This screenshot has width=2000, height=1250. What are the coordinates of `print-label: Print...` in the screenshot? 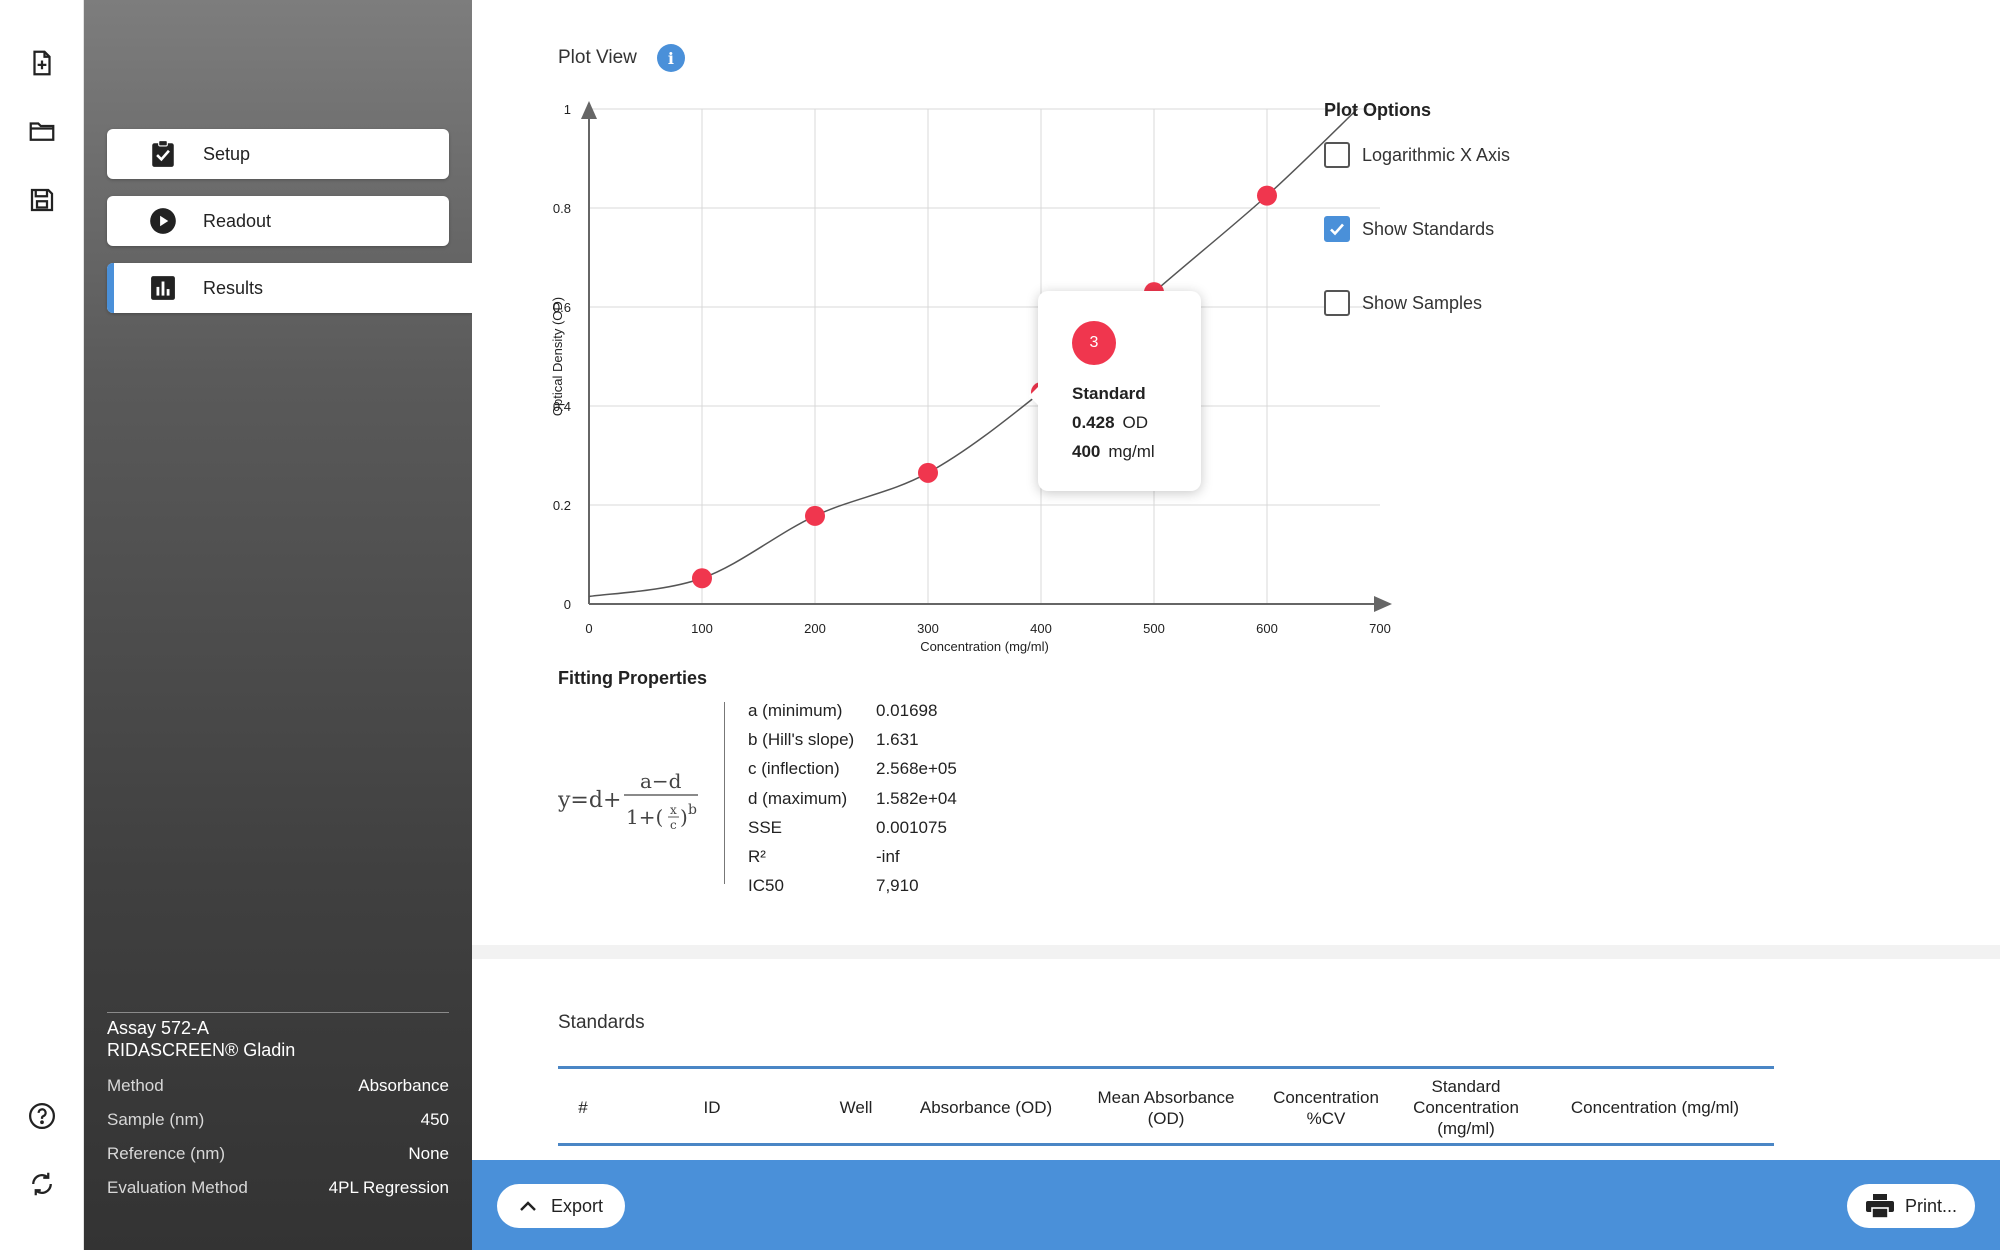 It's located at (1930, 1205).